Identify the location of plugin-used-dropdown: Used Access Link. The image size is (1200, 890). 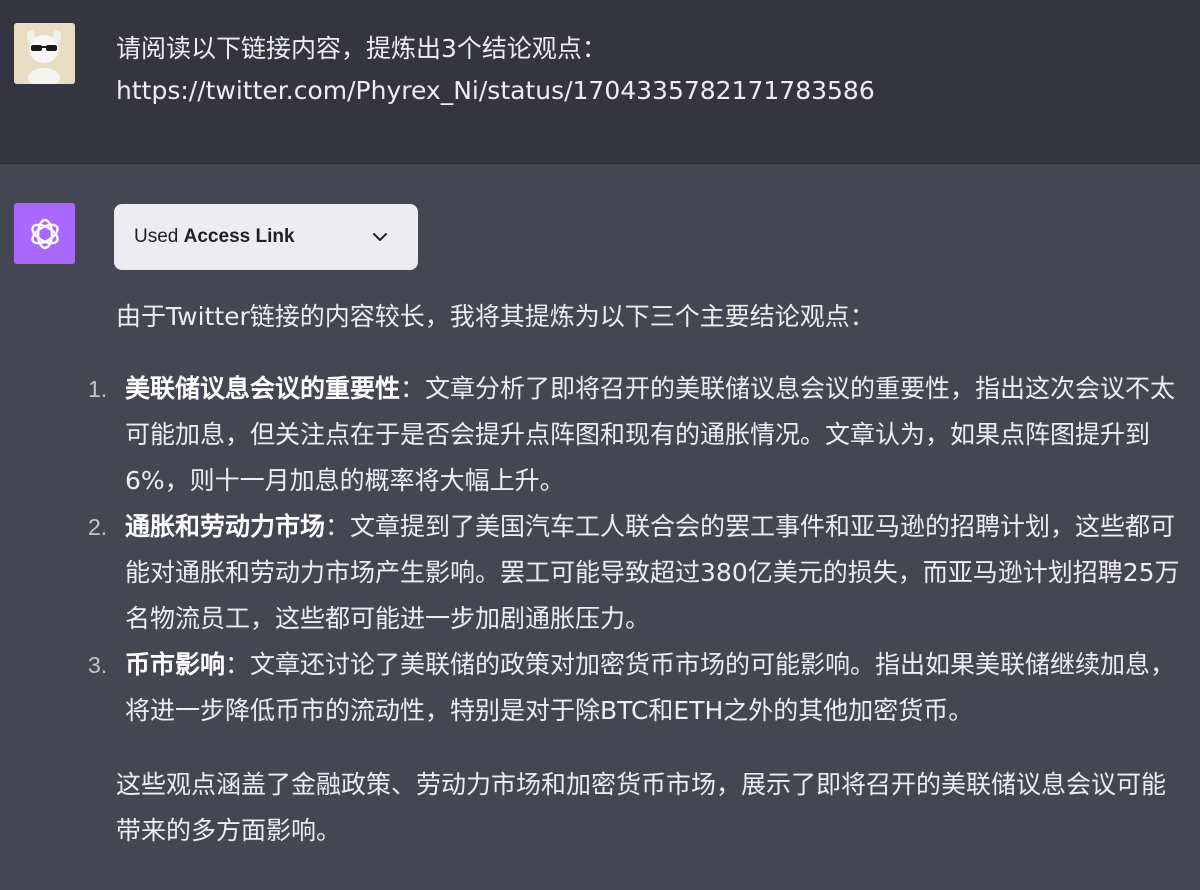
(266, 237).